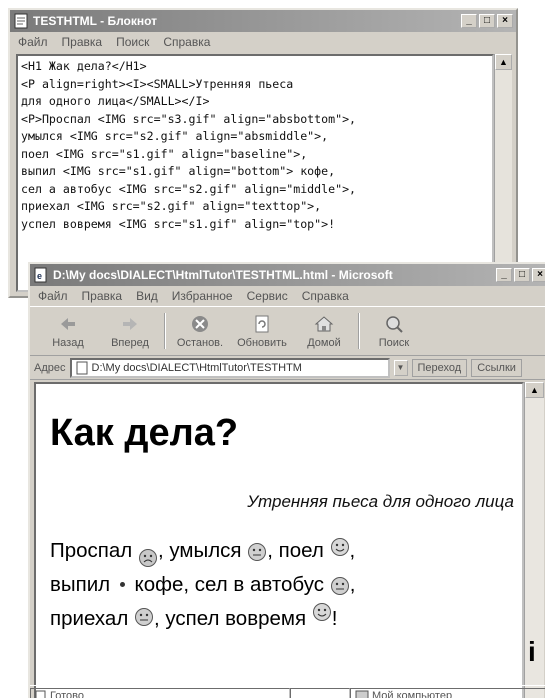  What do you see at coordinates (200, 324) in the screenshot?
I see `stop-icon` at bounding box center [200, 324].